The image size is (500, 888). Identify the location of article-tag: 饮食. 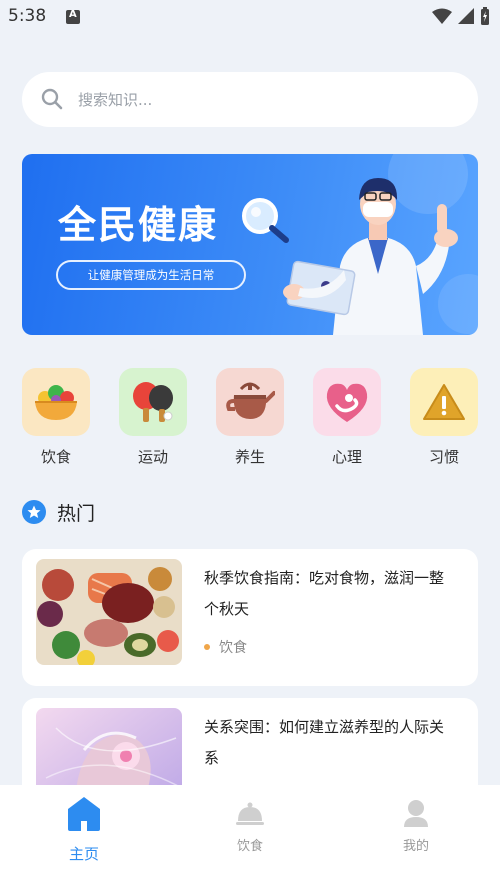
(225, 647).